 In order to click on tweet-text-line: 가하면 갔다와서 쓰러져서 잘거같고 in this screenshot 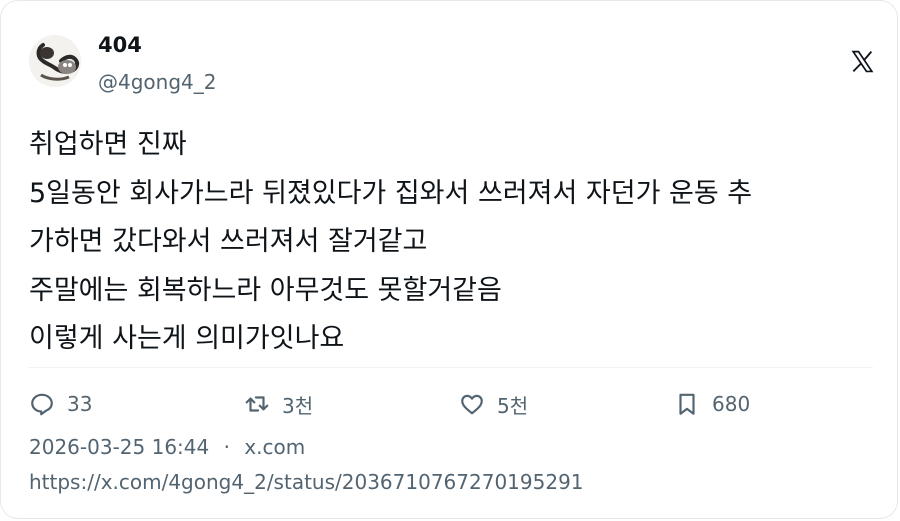, I will do `click(228, 241)`.